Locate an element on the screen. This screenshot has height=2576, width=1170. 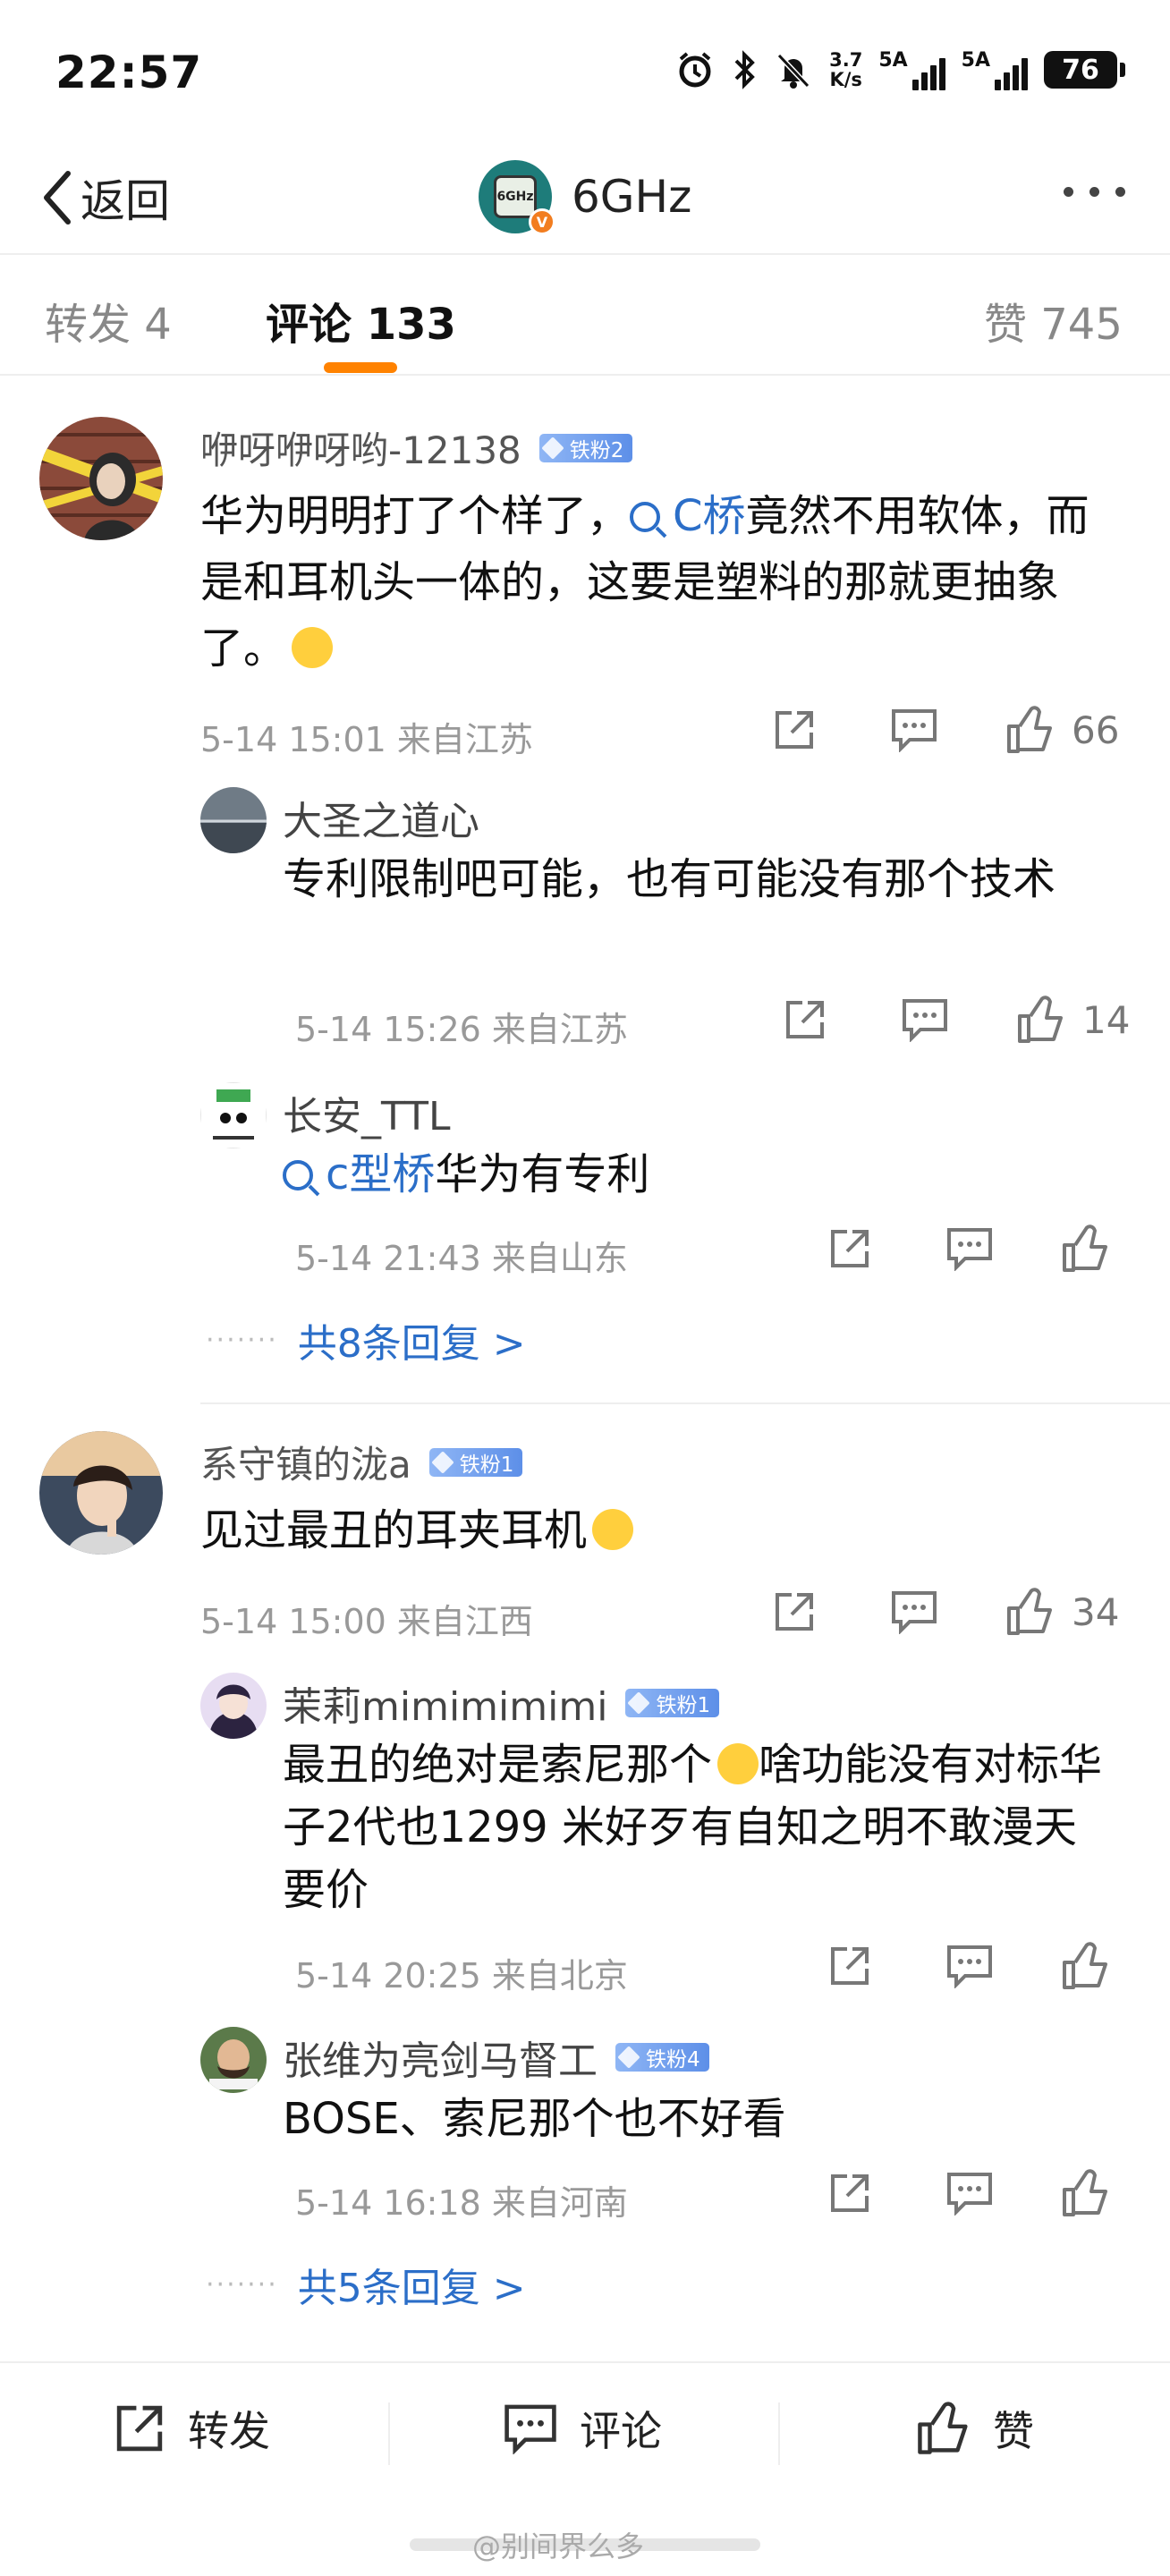
reply-meta: 5-14 16:18 来自河南 is located at coordinates (462, 2203).